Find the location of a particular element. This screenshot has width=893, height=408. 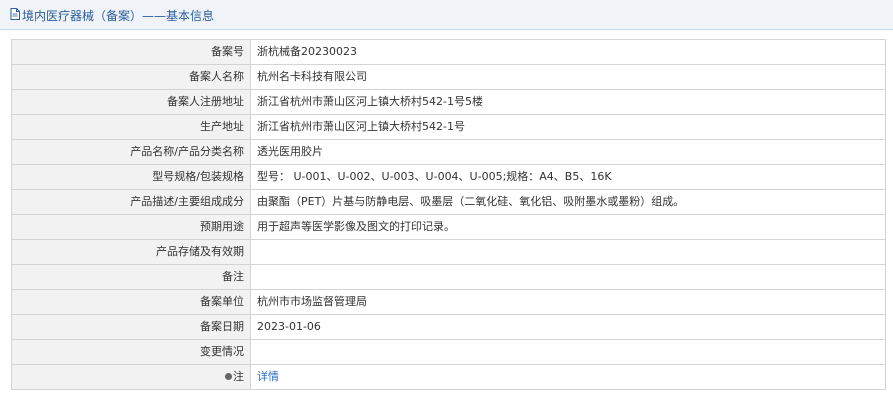

table-row: 备注 is located at coordinates (448, 277).